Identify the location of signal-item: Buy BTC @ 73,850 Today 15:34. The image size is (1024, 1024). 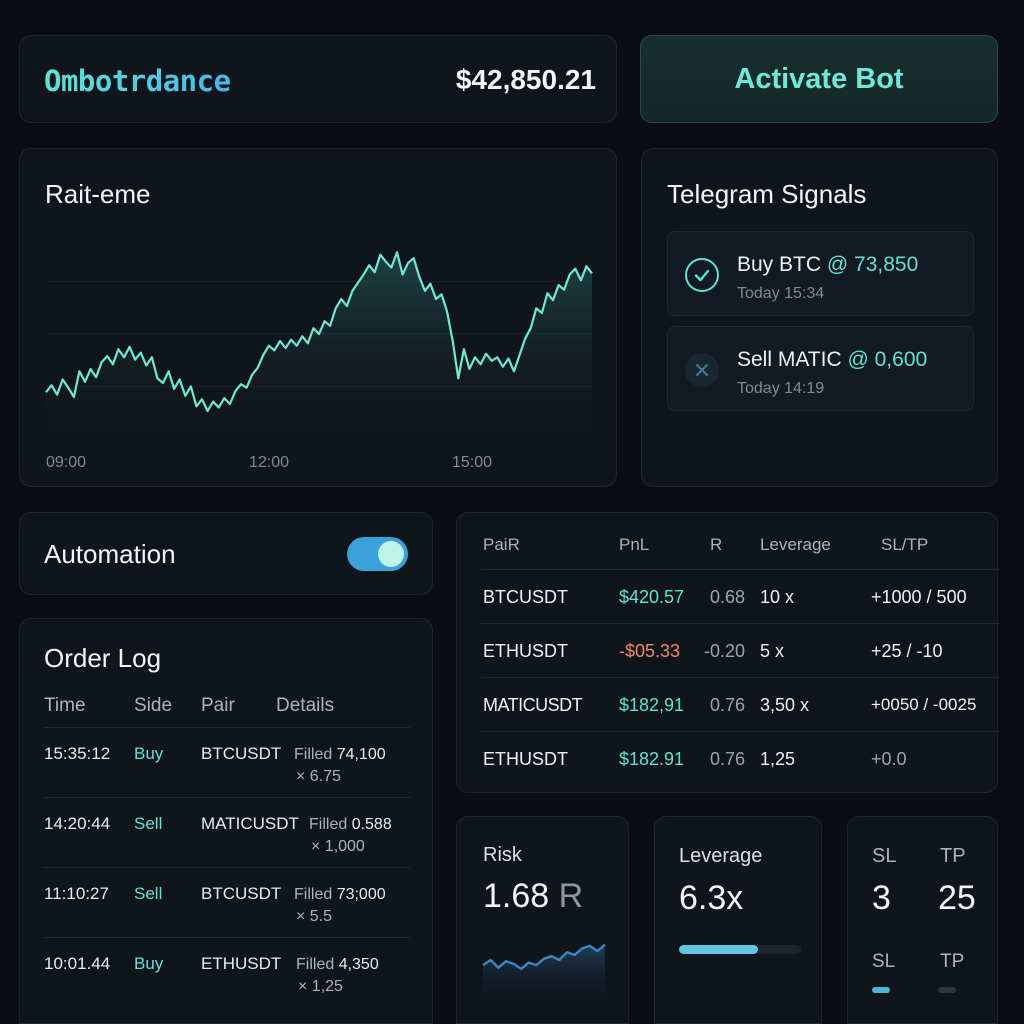
(820, 273).